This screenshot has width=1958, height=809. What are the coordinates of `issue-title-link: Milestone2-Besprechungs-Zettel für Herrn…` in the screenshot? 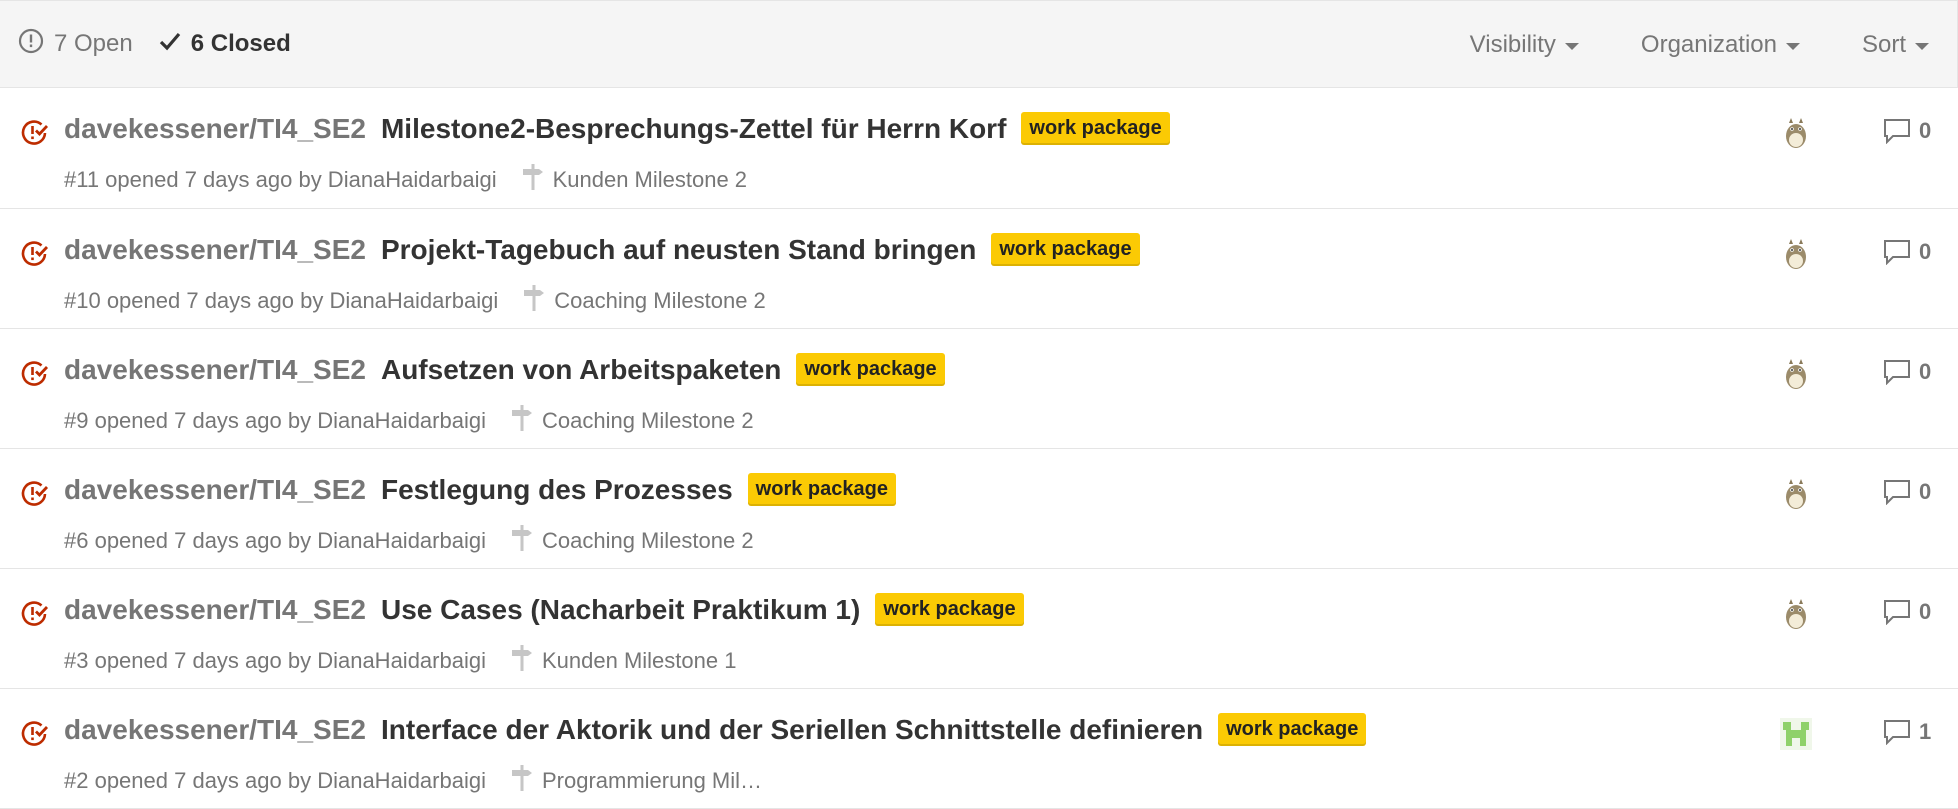 It's located at (693, 129).